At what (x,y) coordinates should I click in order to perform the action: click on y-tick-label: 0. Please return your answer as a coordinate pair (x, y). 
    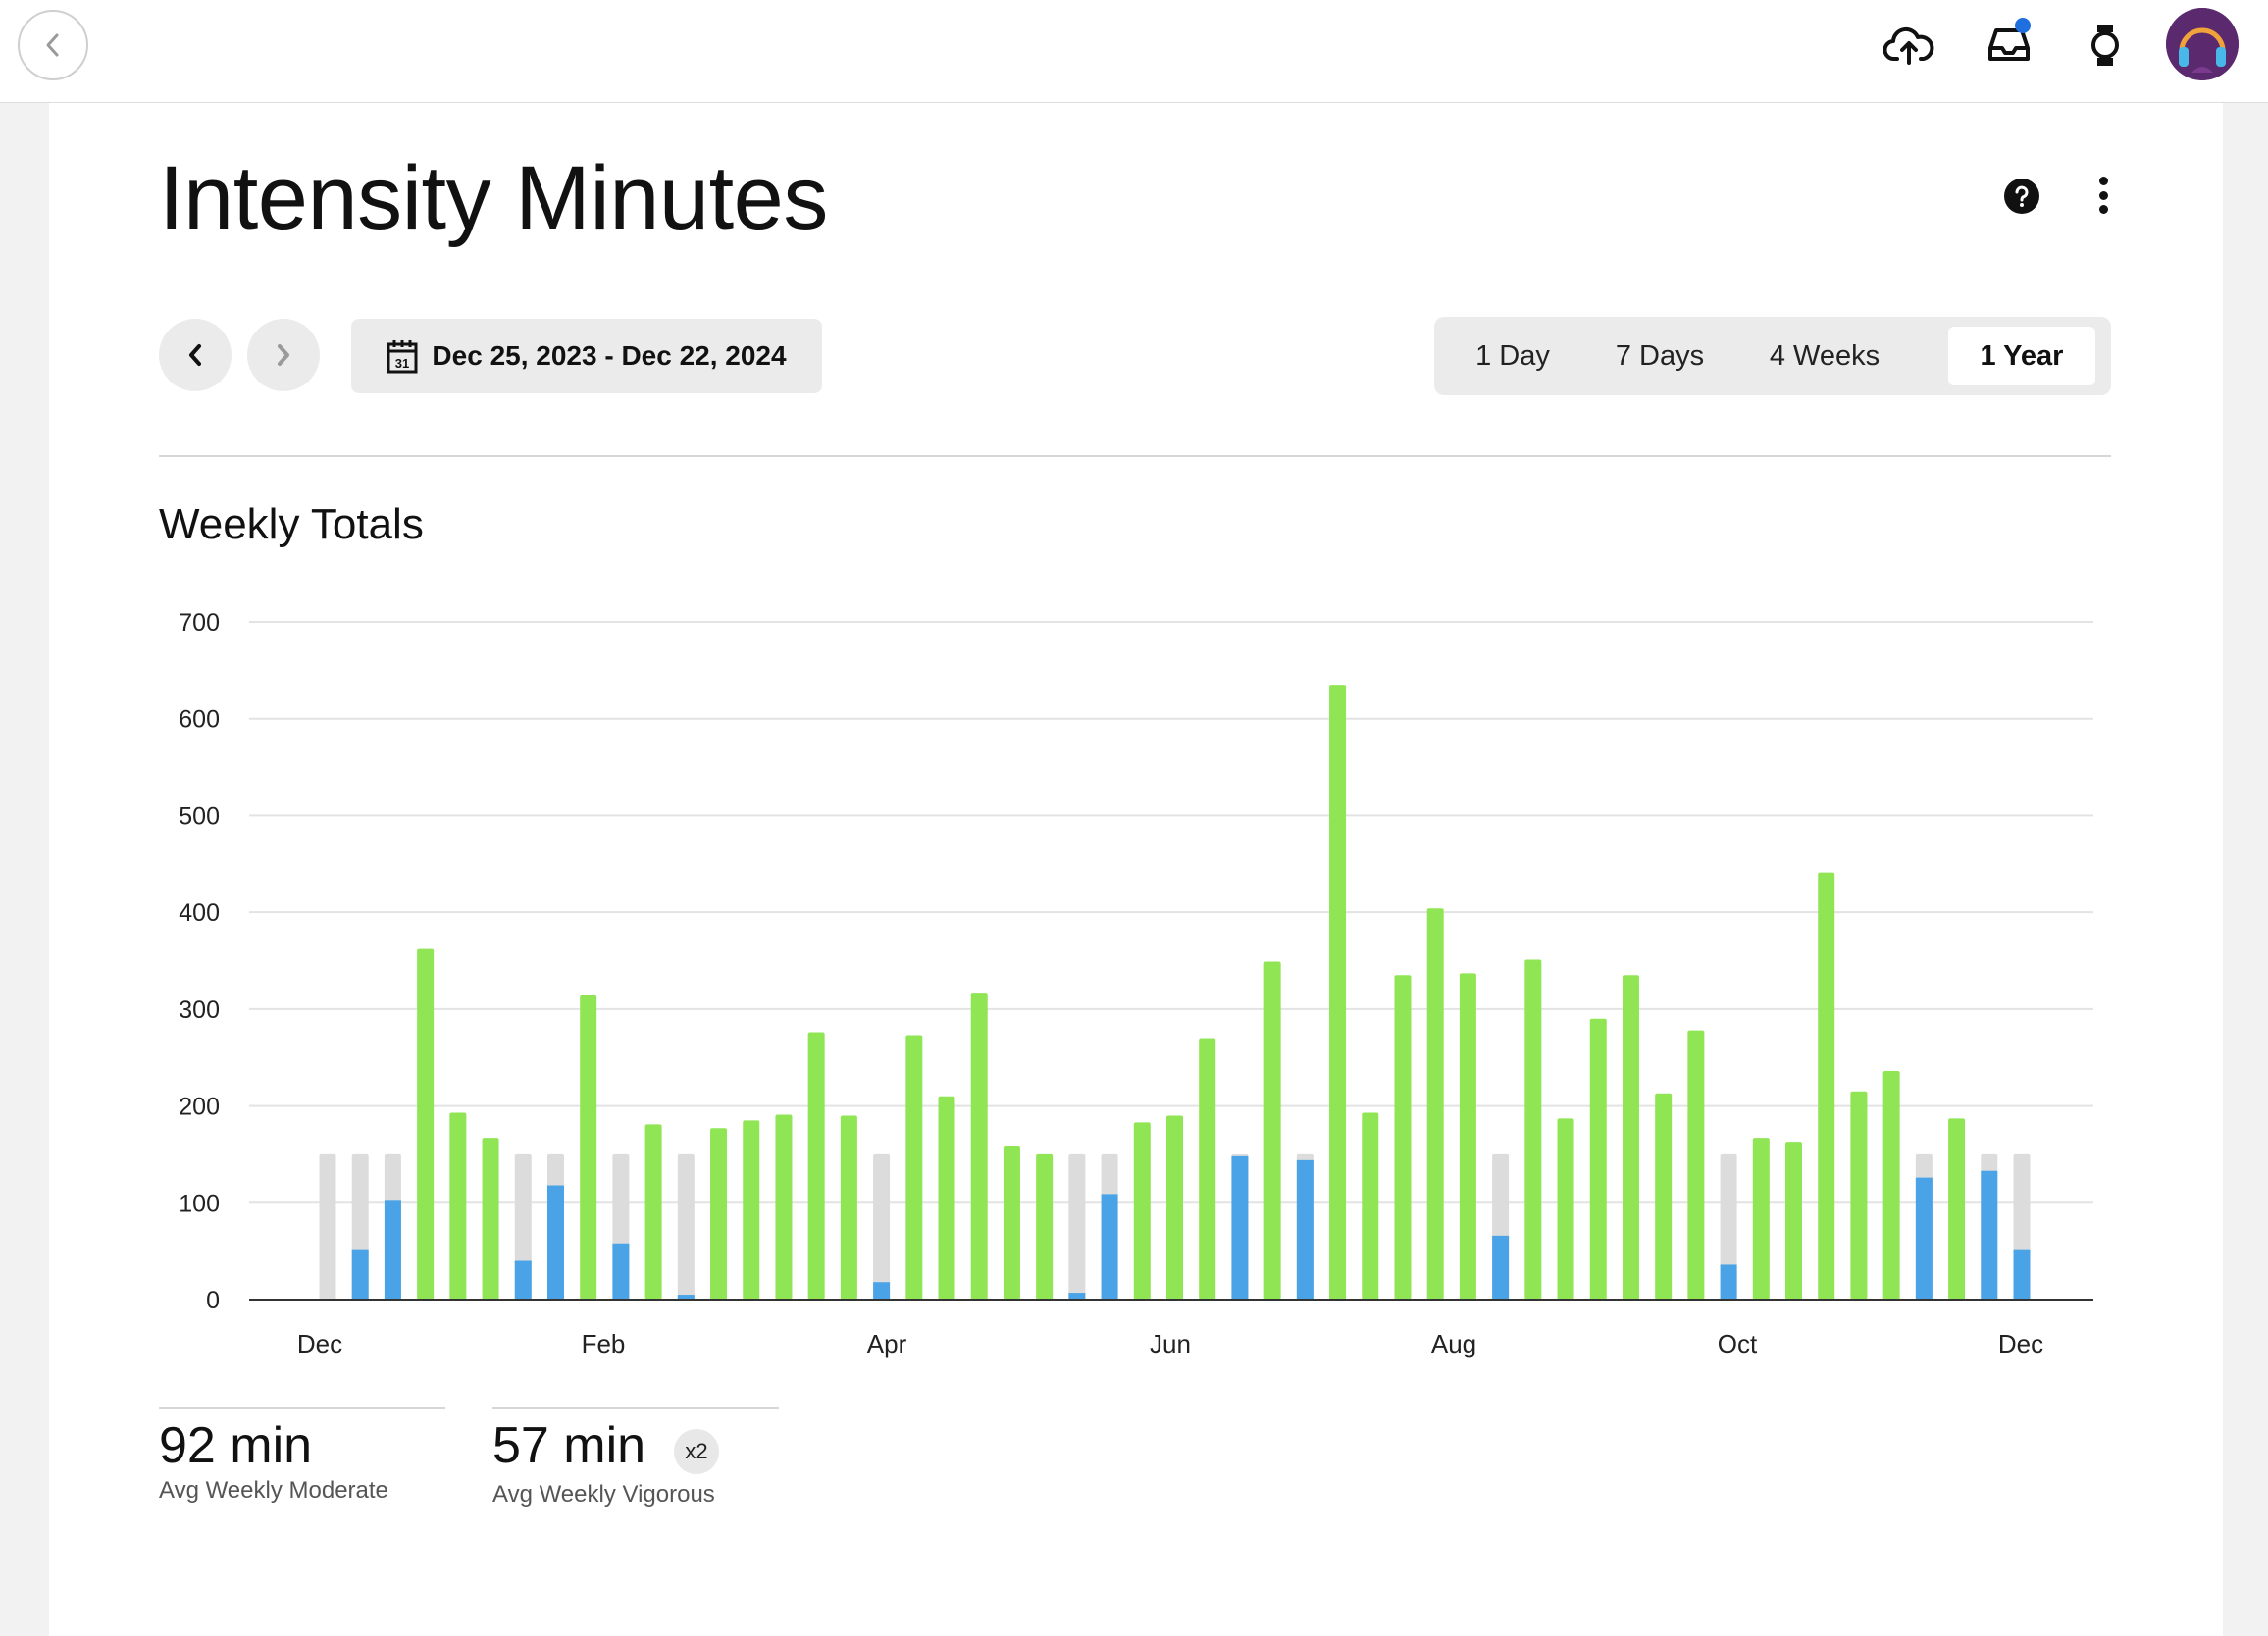
    Looking at the image, I should click on (213, 1301).